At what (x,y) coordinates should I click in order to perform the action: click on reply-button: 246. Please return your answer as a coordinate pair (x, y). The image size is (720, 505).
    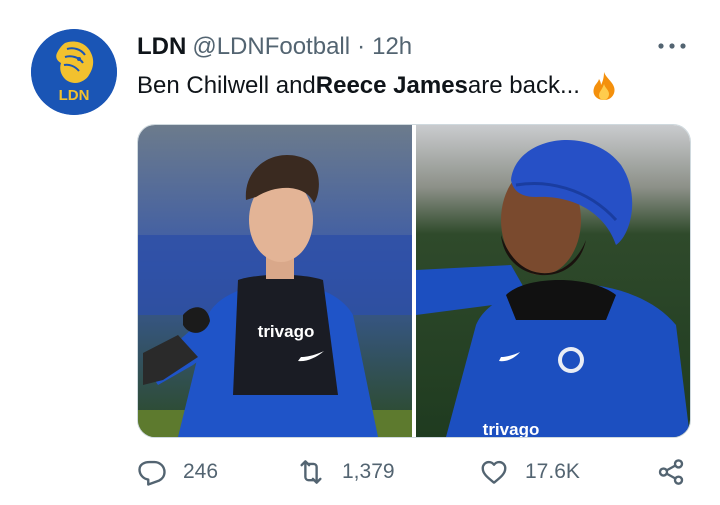
    Looking at the image, I should click on (177, 472).